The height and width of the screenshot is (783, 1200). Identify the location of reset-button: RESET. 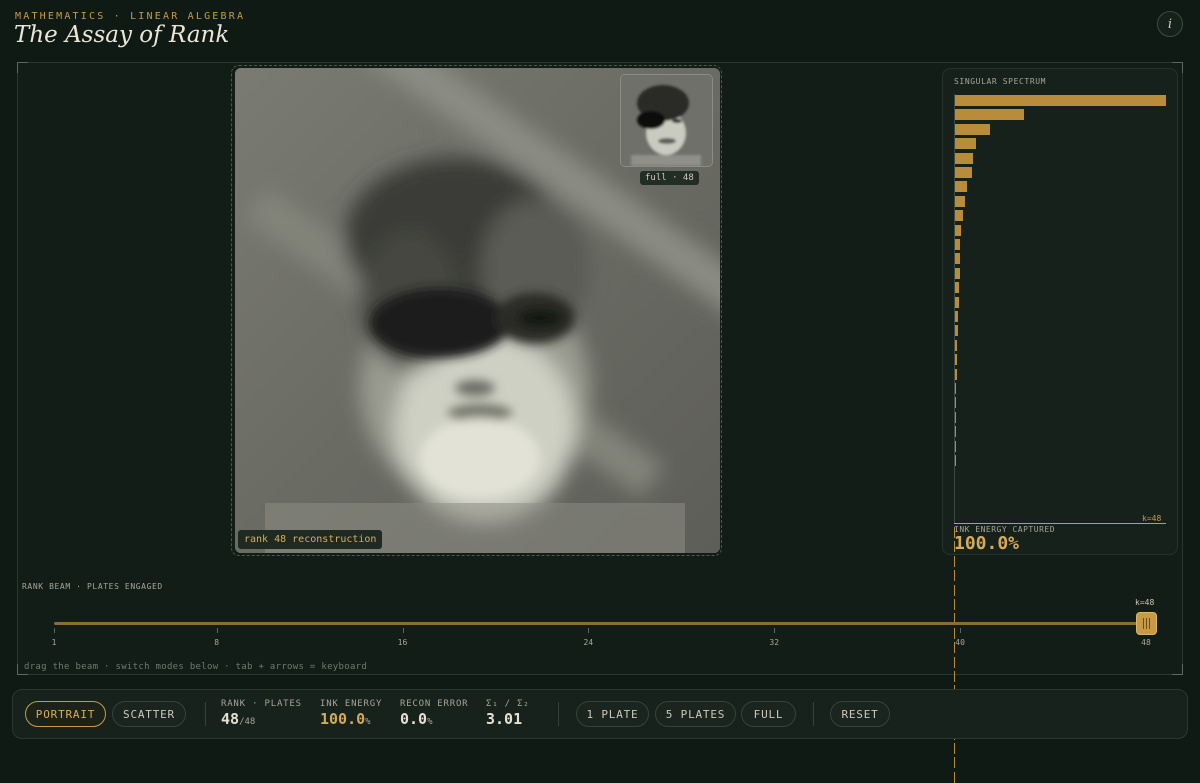
(860, 714).